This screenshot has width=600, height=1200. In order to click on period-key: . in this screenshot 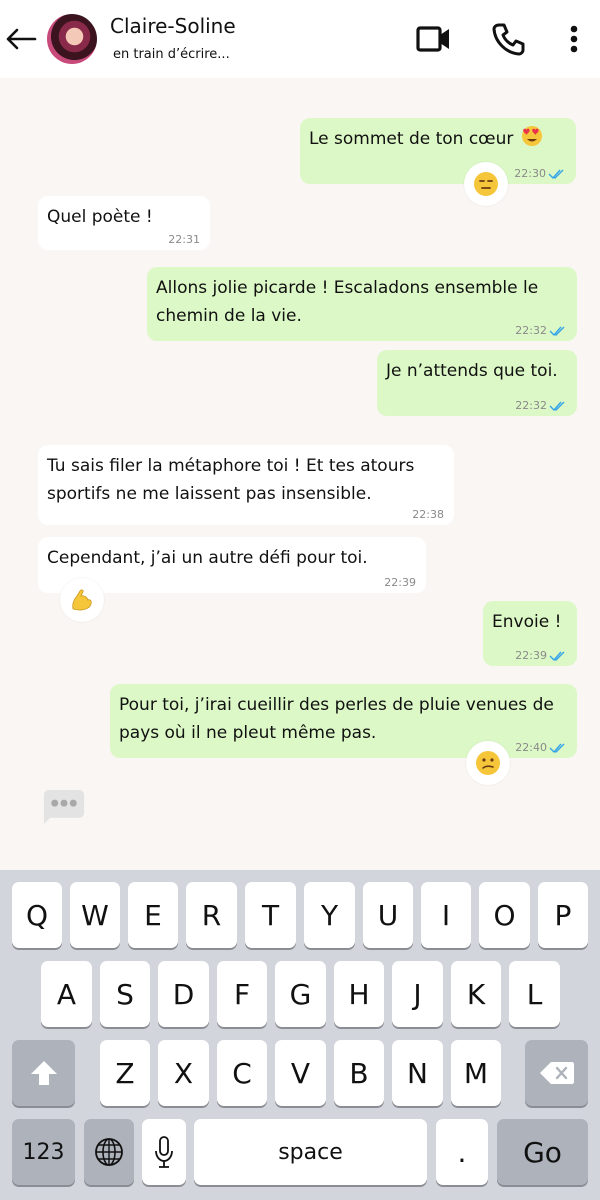, I will do `click(462, 1152)`.